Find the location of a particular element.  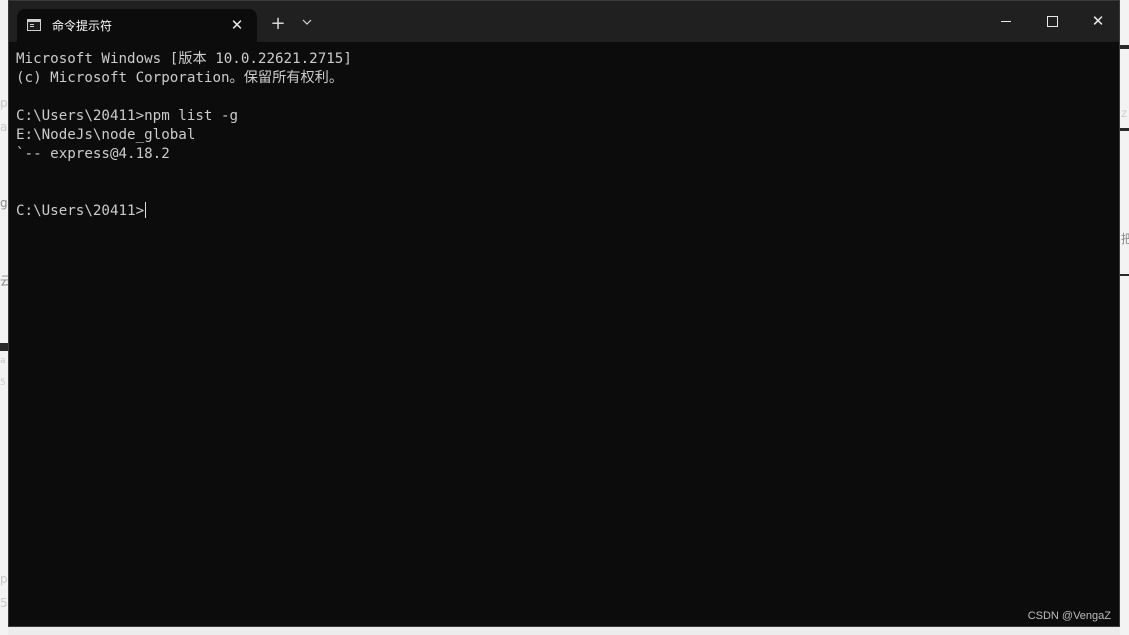

chevron-down-glyph is located at coordinates (307, 22).